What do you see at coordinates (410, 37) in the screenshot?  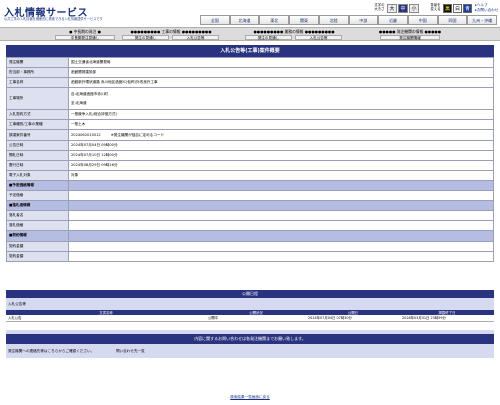 I see `nav-agency-info: 発注機関情報` at bounding box center [410, 37].